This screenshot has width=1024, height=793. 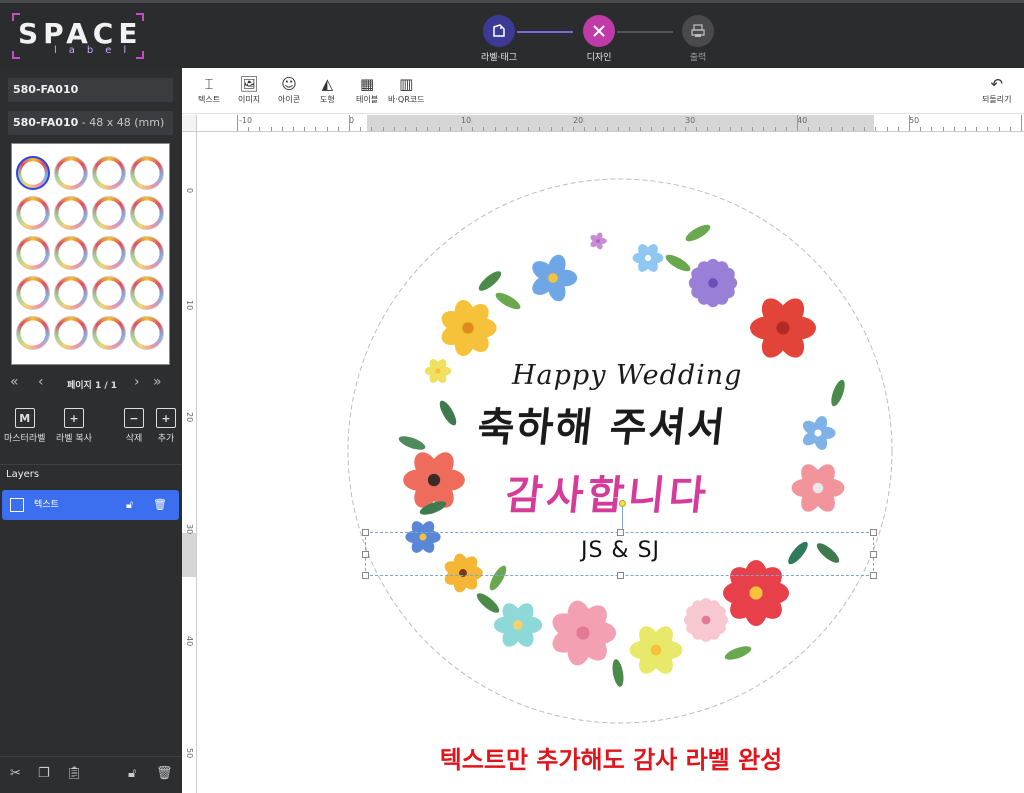 I want to click on thank-you-text: 감사합니다, so click(x=608, y=492).